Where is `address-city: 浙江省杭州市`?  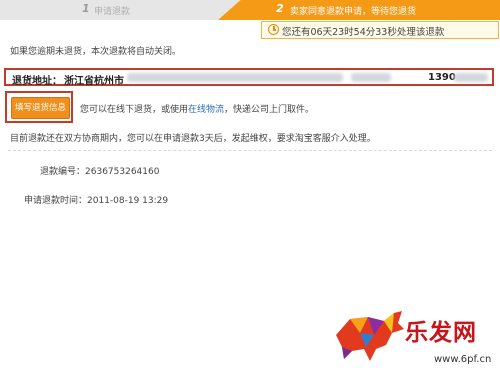
address-city: 浙江省杭州市 is located at coordinates (94, 81).